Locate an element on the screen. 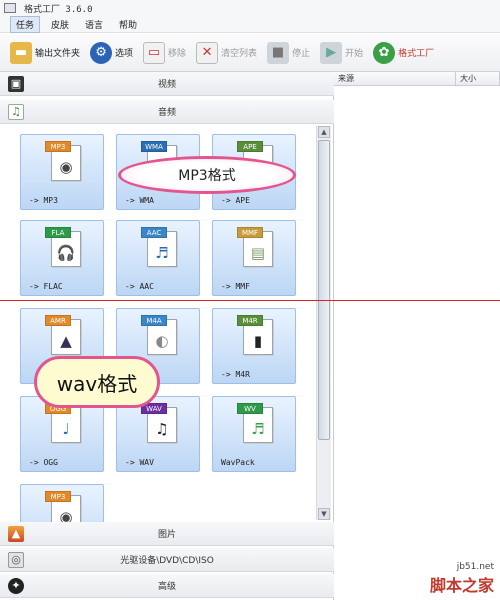  stop-label: 停止 is located at coordinates (301, 54).